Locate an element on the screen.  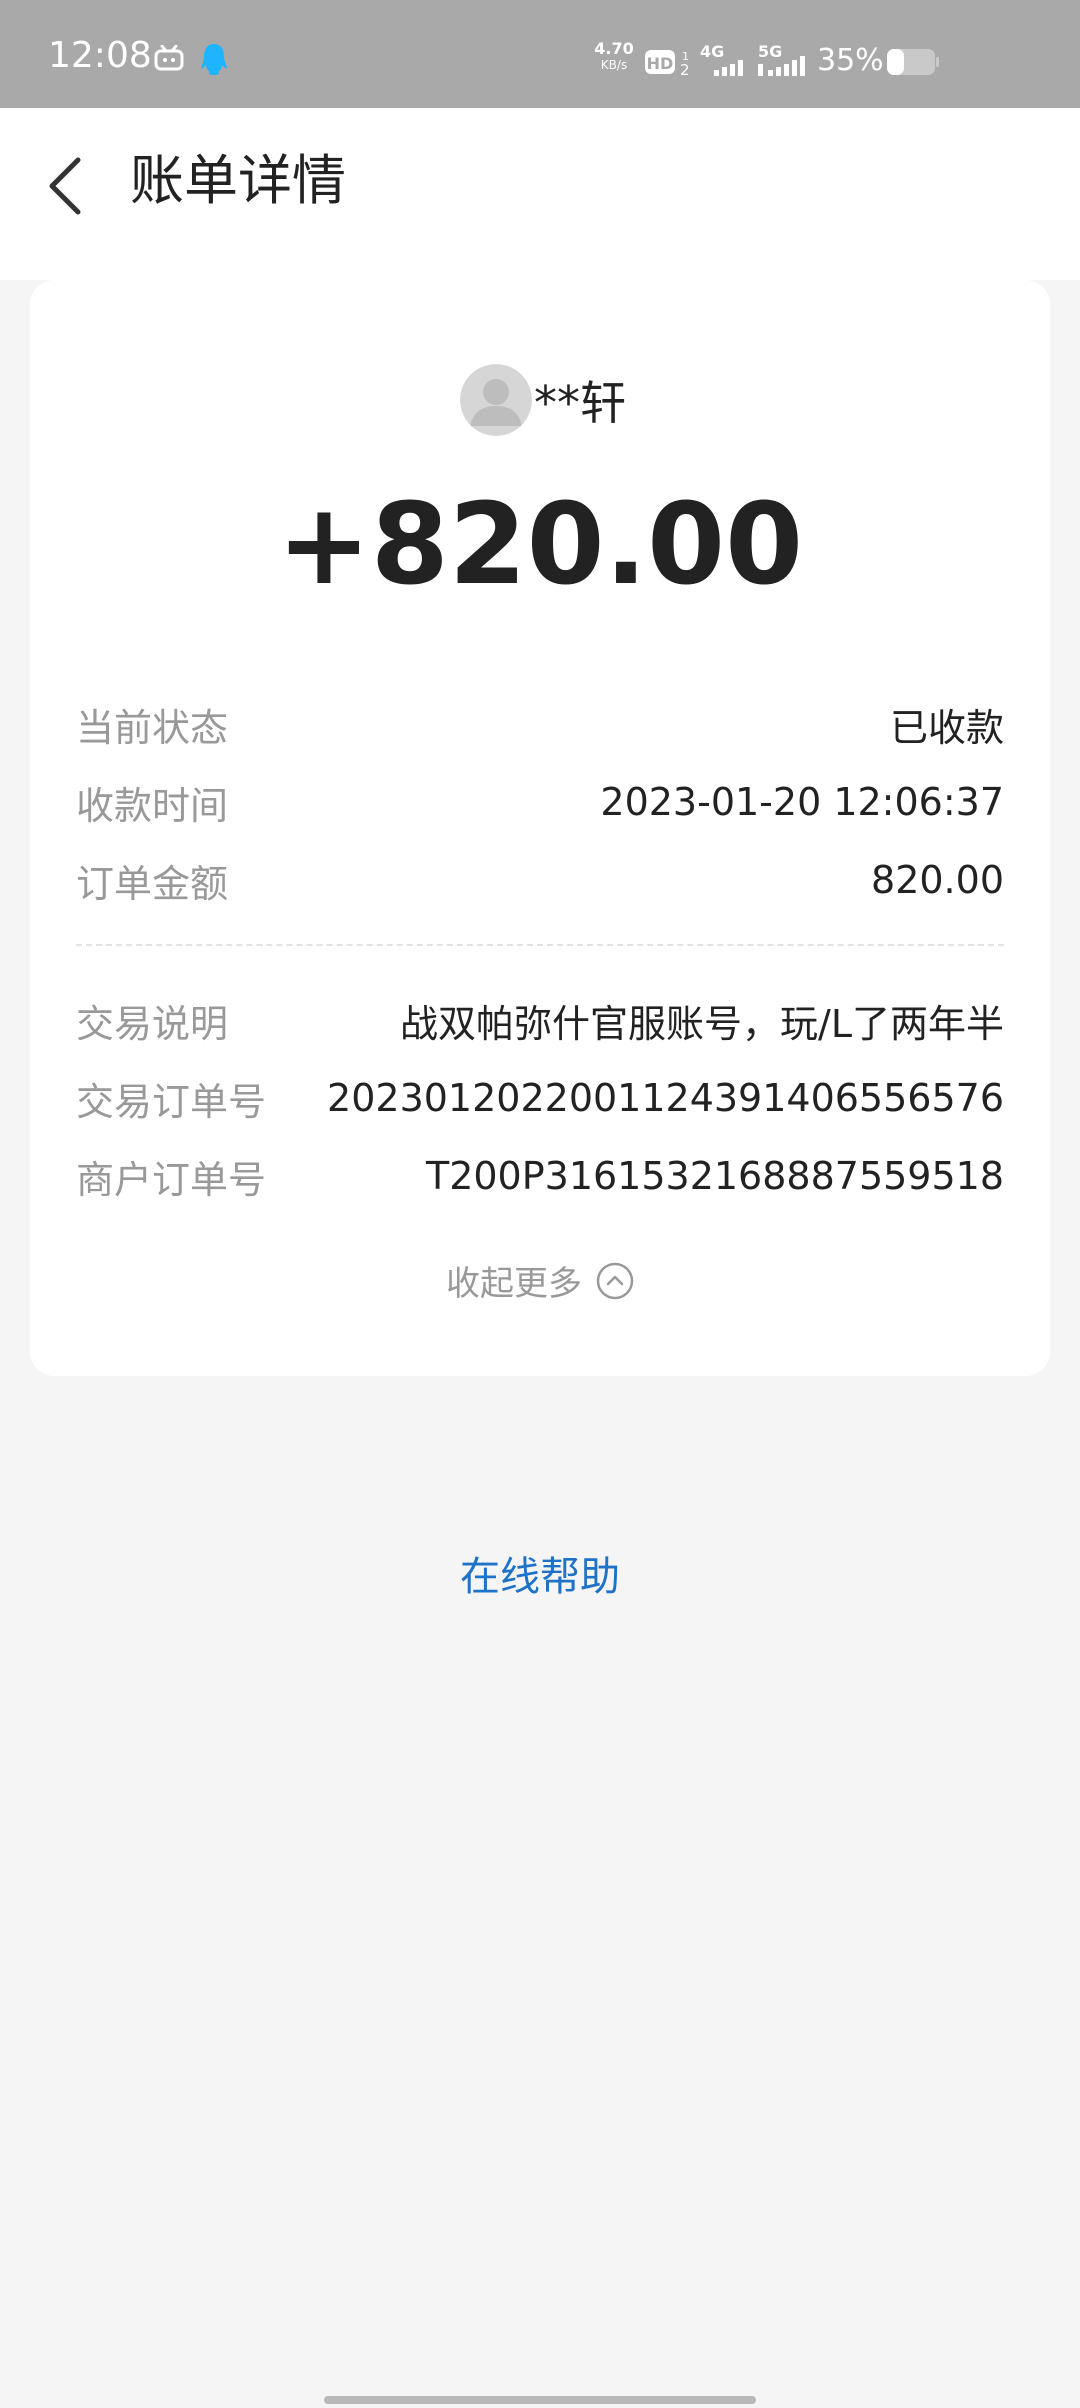
avatar is located at coordinates (496, 400).